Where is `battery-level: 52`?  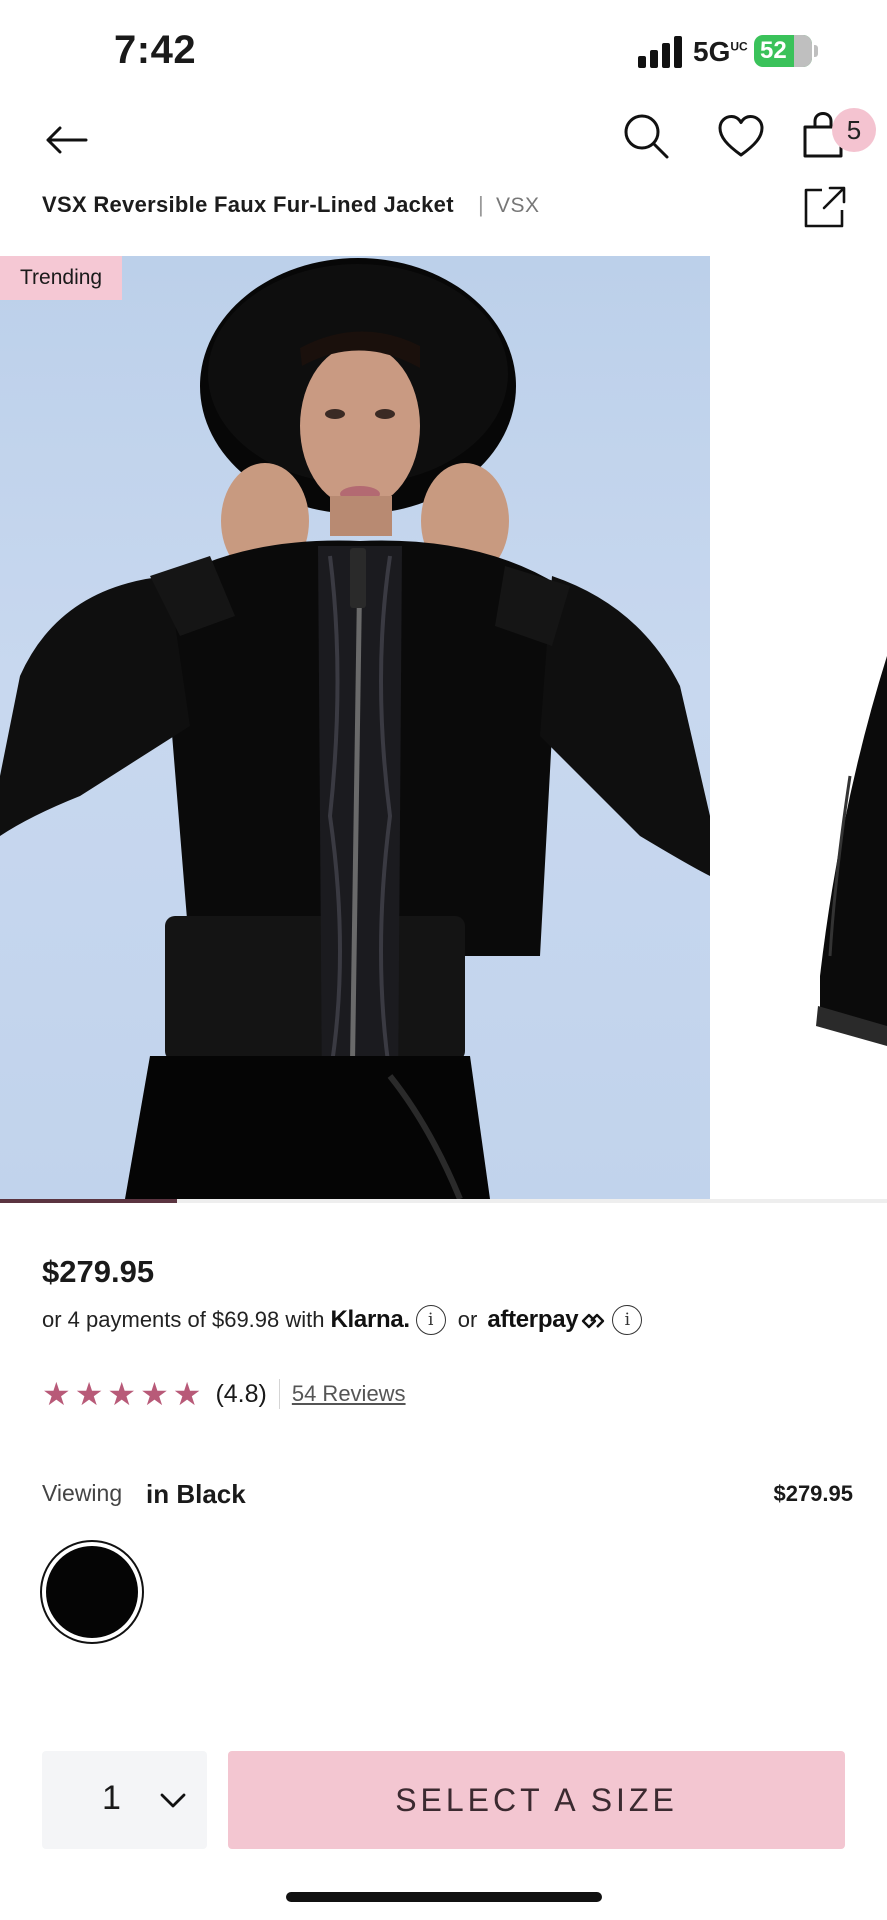 battery-level: 52 is located at coordinates (773, 50).